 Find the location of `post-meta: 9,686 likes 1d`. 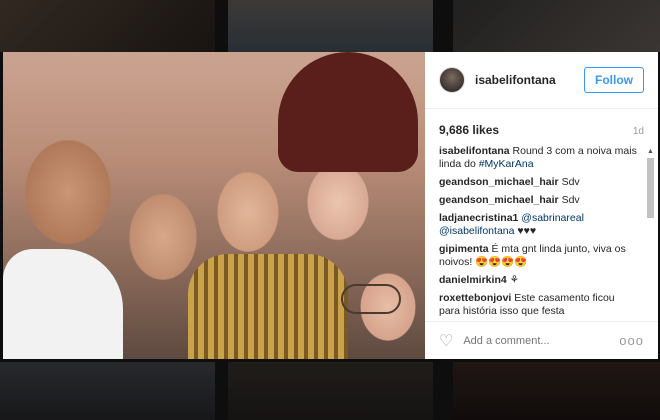

post-meta: 9,686 likes 1d is located at coordinates (541, 125).